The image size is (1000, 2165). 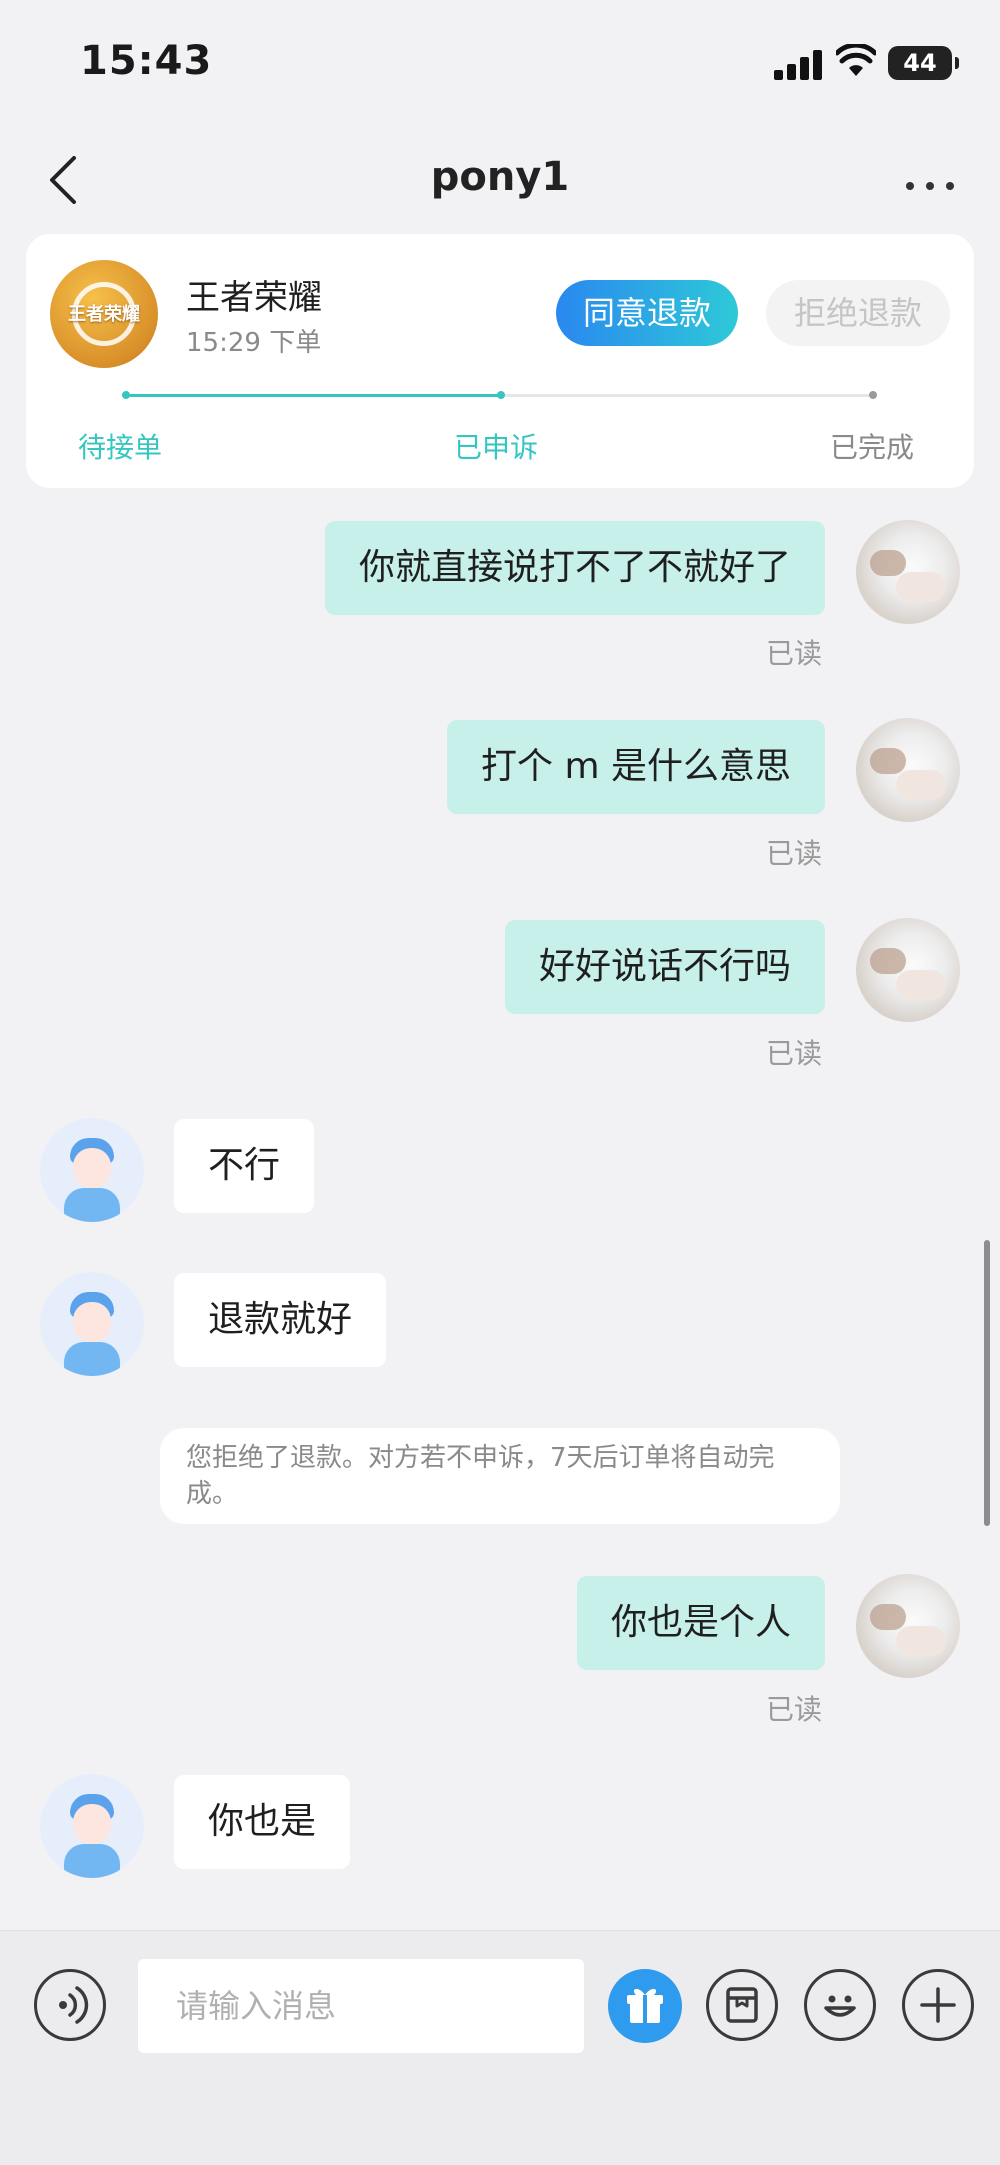 What do you see at coordinates (74, 2005) in the screenshot?
I see `voice-icon` at bounding box center [74, 2005].